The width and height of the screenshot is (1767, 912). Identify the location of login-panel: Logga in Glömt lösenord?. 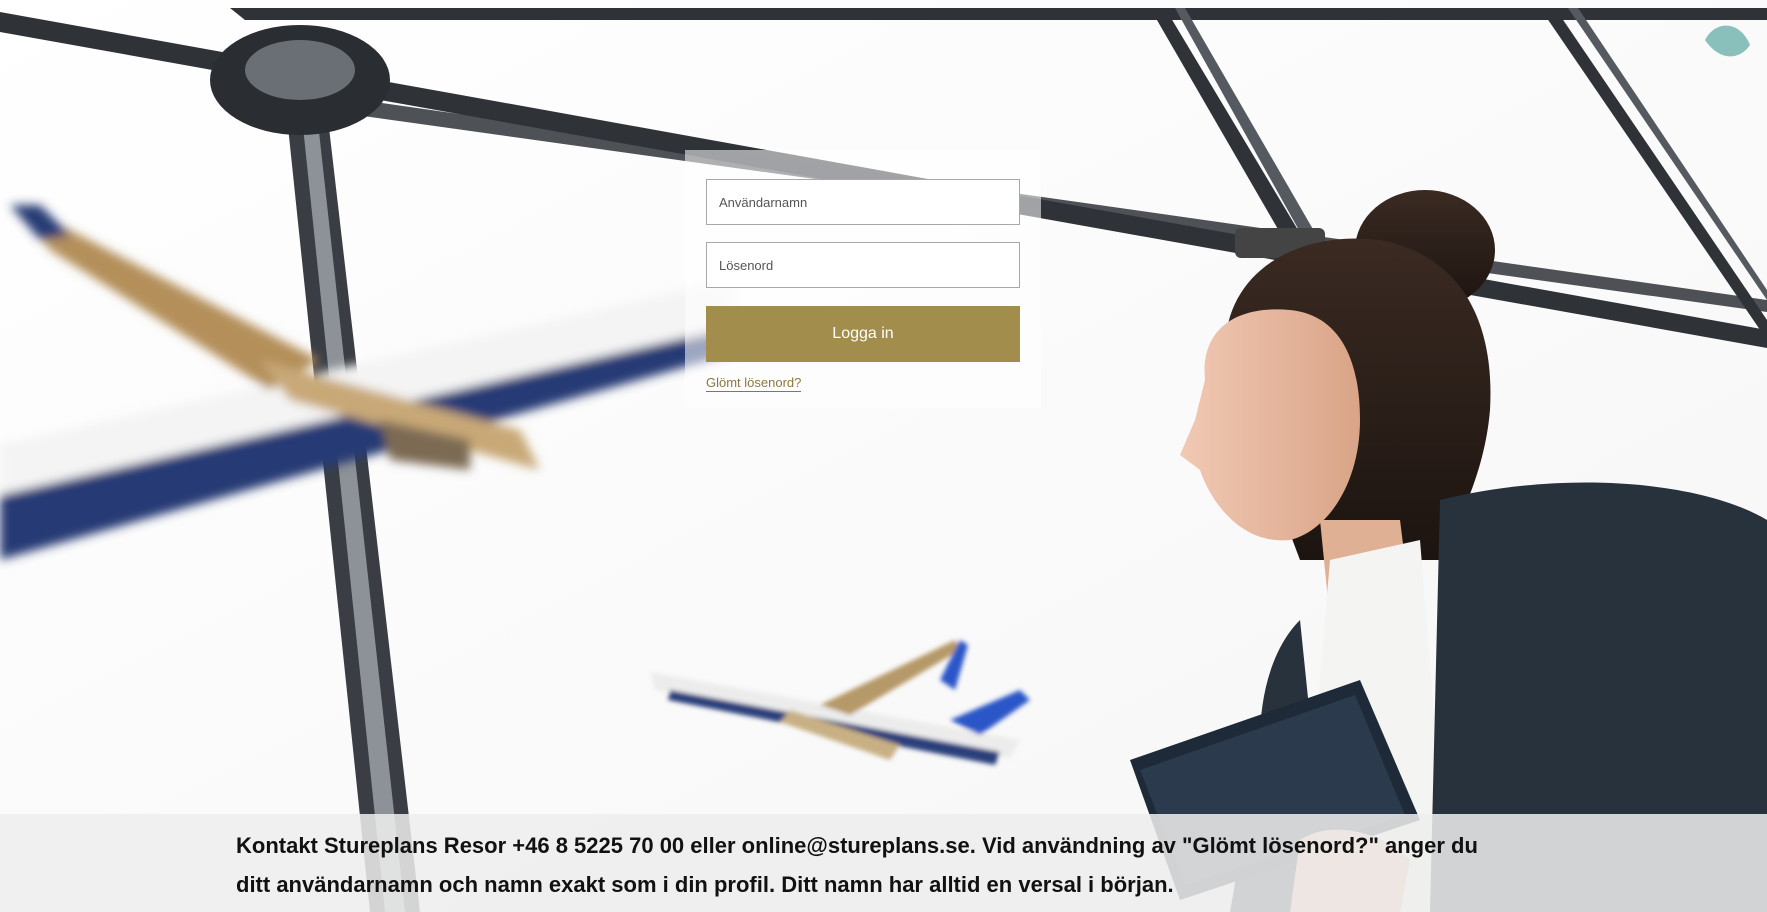
(863, 279).